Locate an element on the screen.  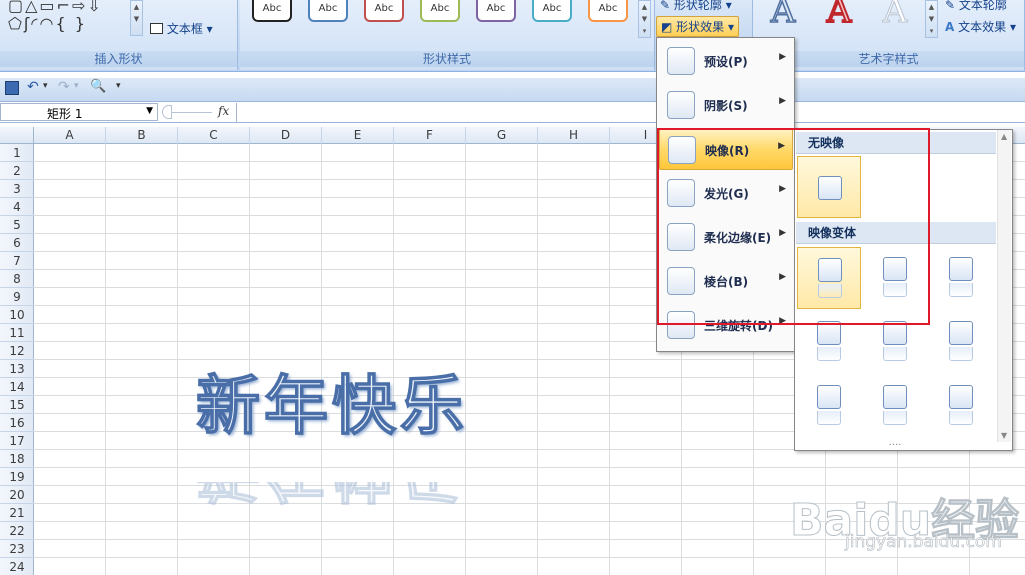
row-header: 13 is located at coordinates (17, 369).